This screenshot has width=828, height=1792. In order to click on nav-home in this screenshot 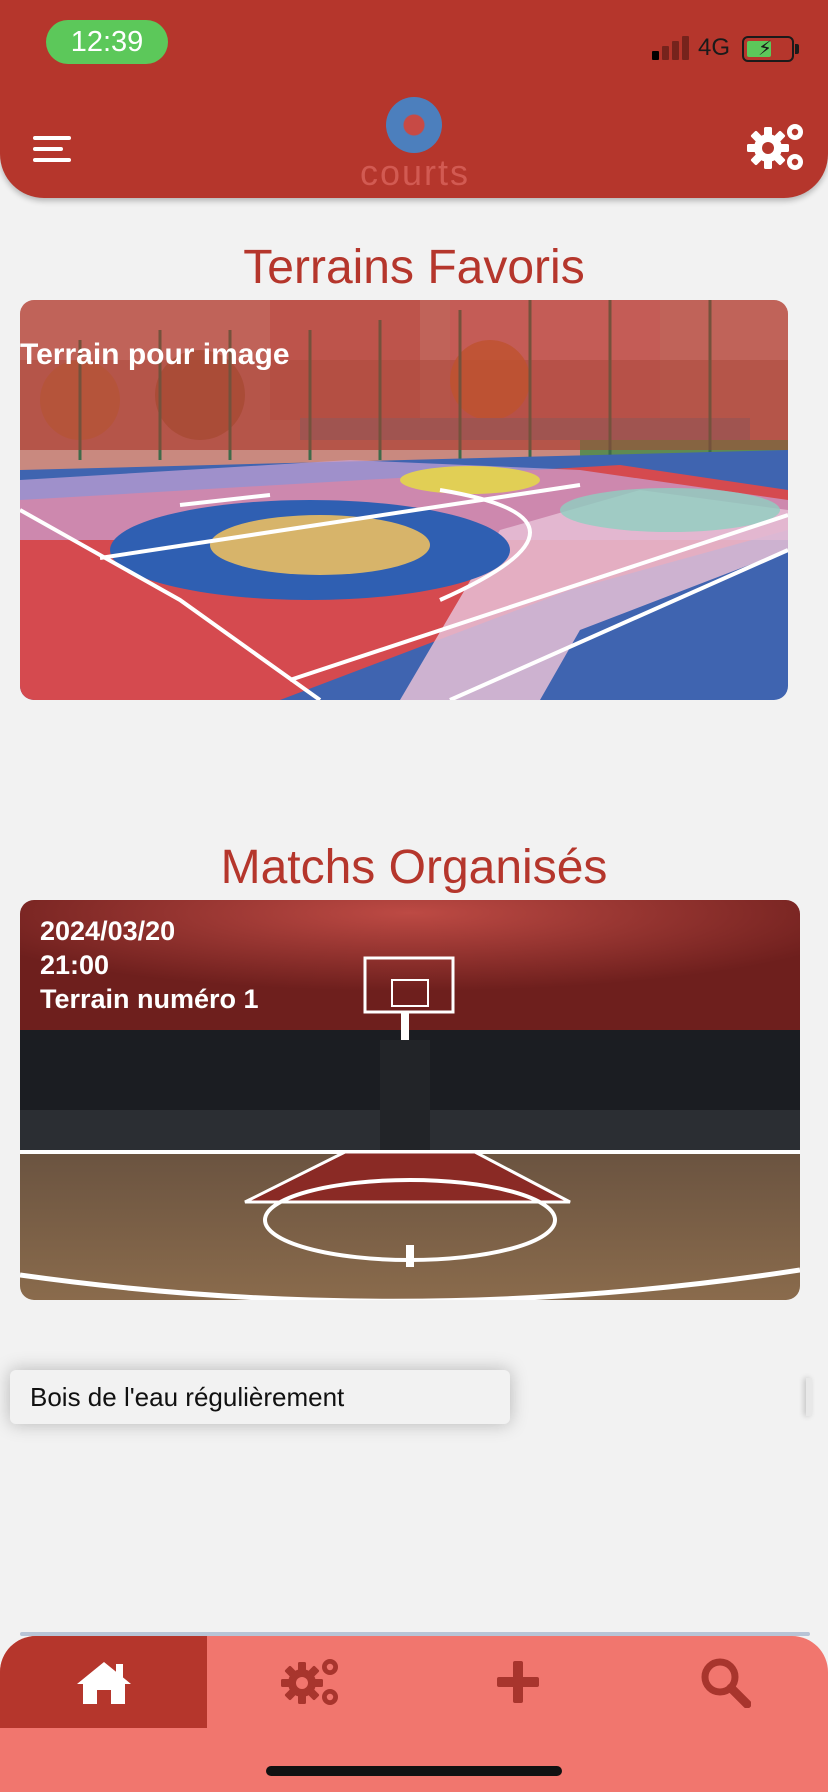, I will do `click(103, 1682)`.